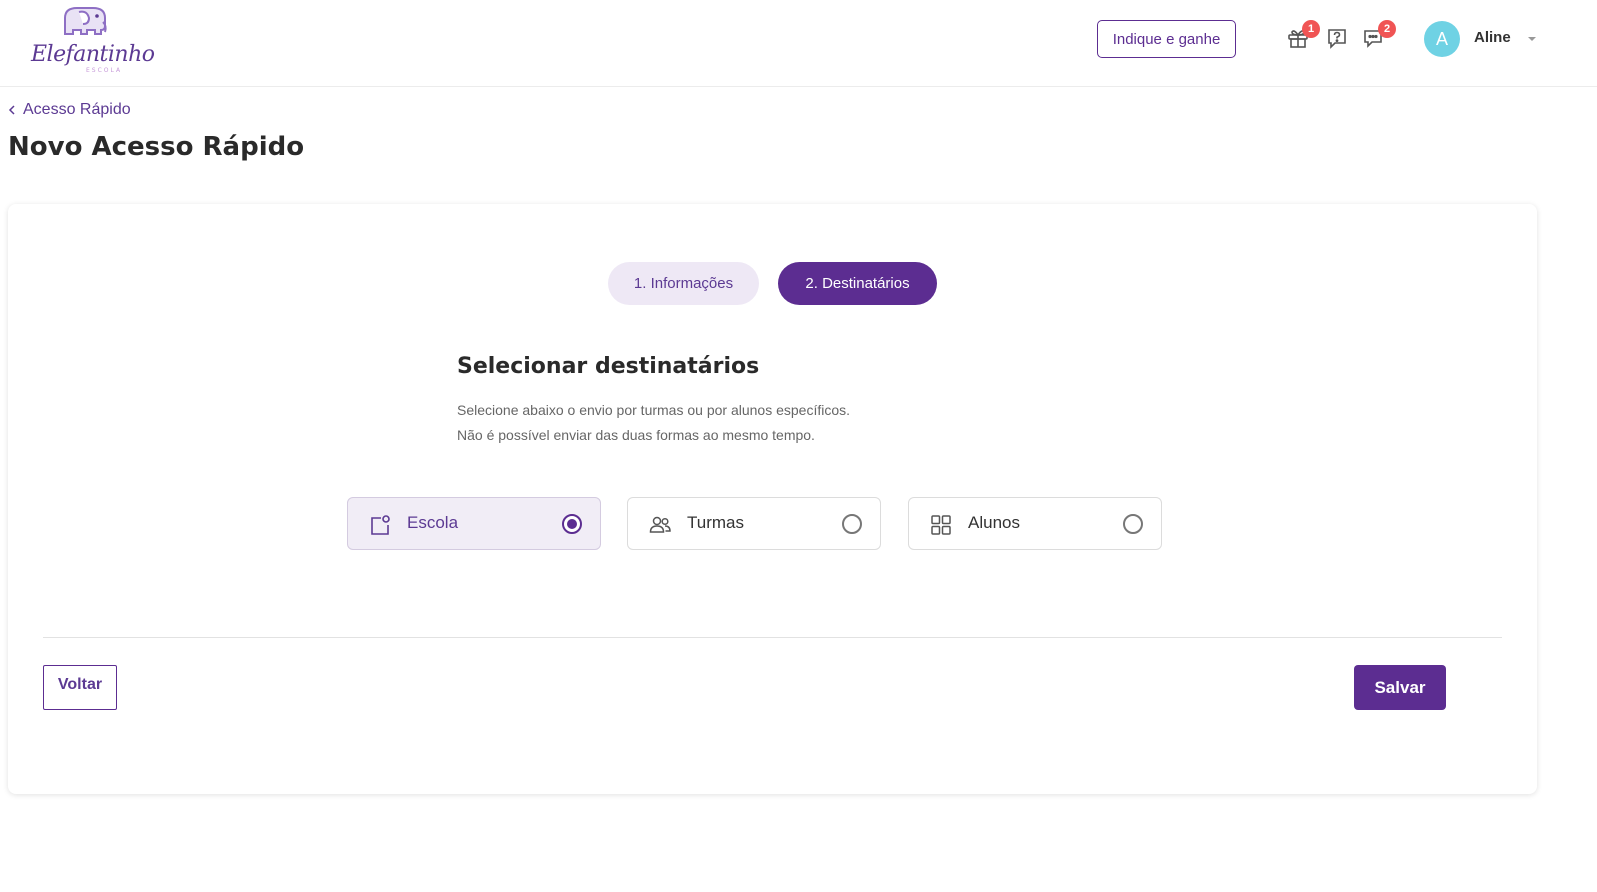 This screenshot has width=1597, height=892. Describe the element at coordinates (1442, 39) in the screenshot. I see `avatar: A` at that location.